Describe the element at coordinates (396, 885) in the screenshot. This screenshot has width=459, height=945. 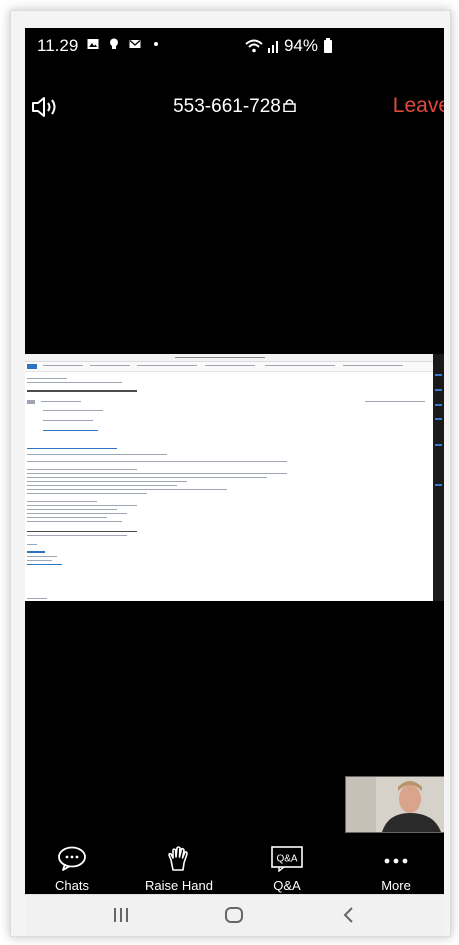
I see `more-label: More` at that location.